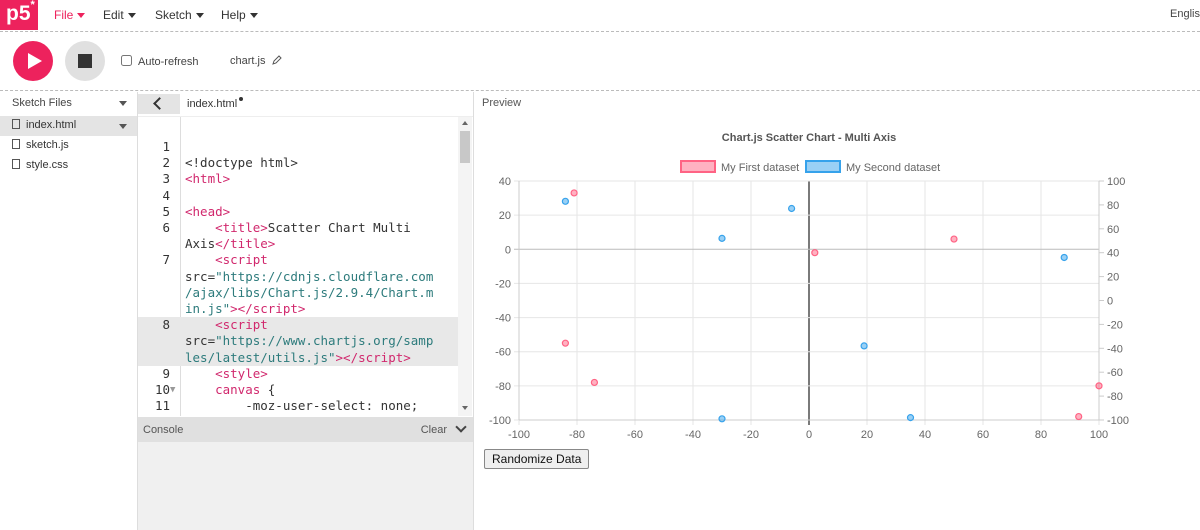 The height and width of the screenshot is (530, 1200). What do you see at coordinates (503, 353) in the screenshot?
I see `y-left-tick-label: -60` at bounding box center [503, 353].